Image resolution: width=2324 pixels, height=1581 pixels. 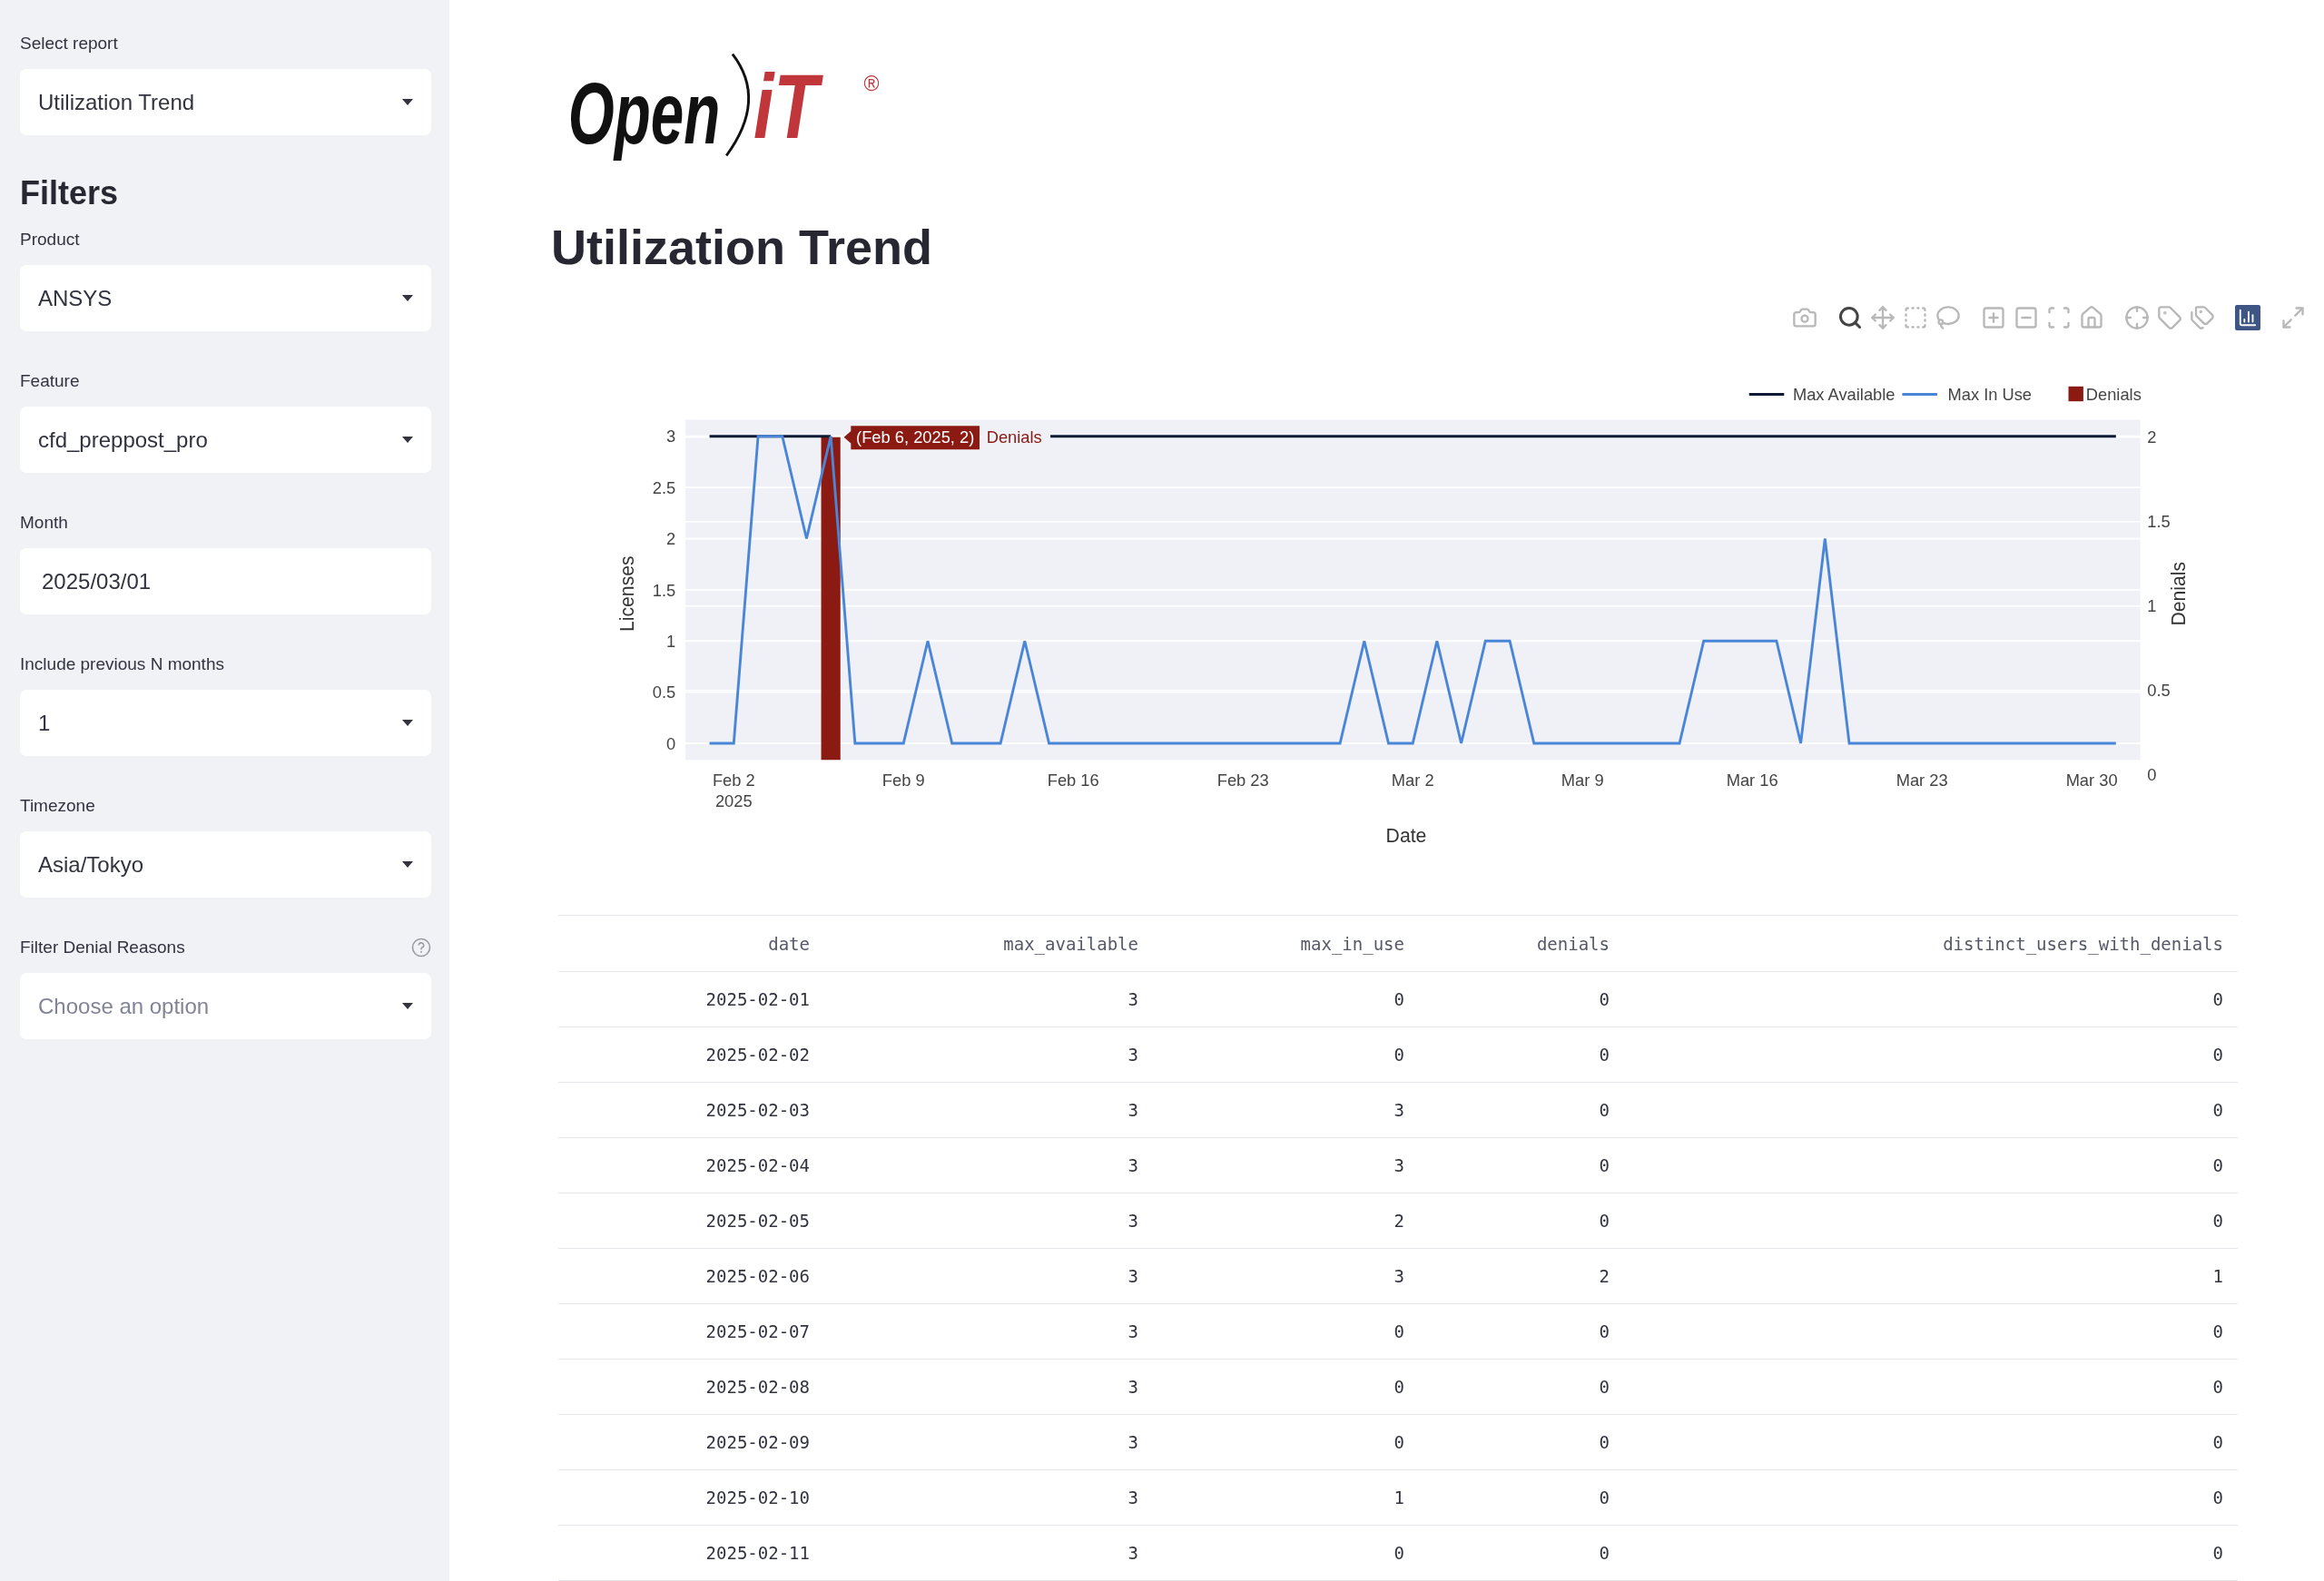 What do you see at coordinates (671, 437) in the screenshot?
I see `axis-tick-label: 3` at bounding box center [671, 437].